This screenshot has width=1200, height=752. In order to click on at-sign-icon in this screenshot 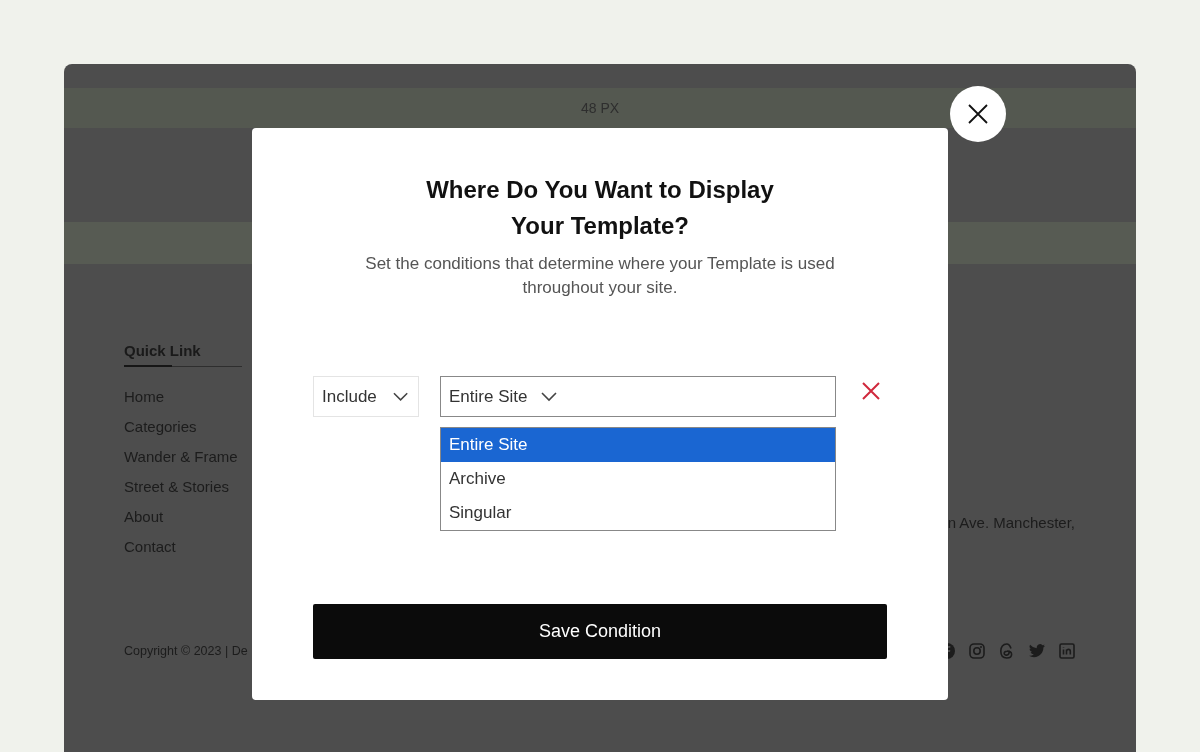, I will do `click(1007, 651)`.